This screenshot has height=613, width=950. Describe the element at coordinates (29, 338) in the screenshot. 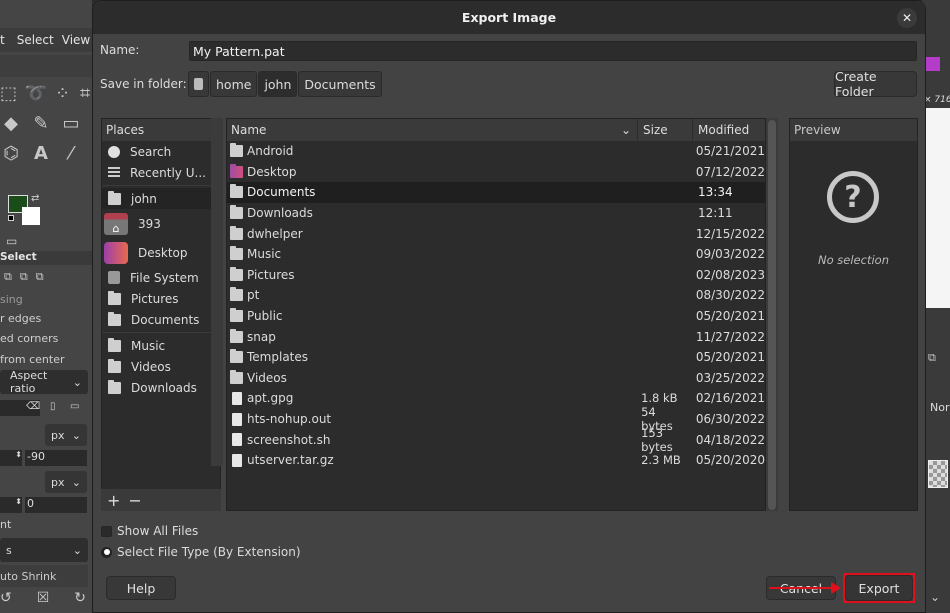

I see `rounded-corners-option: ed corners` at that location.